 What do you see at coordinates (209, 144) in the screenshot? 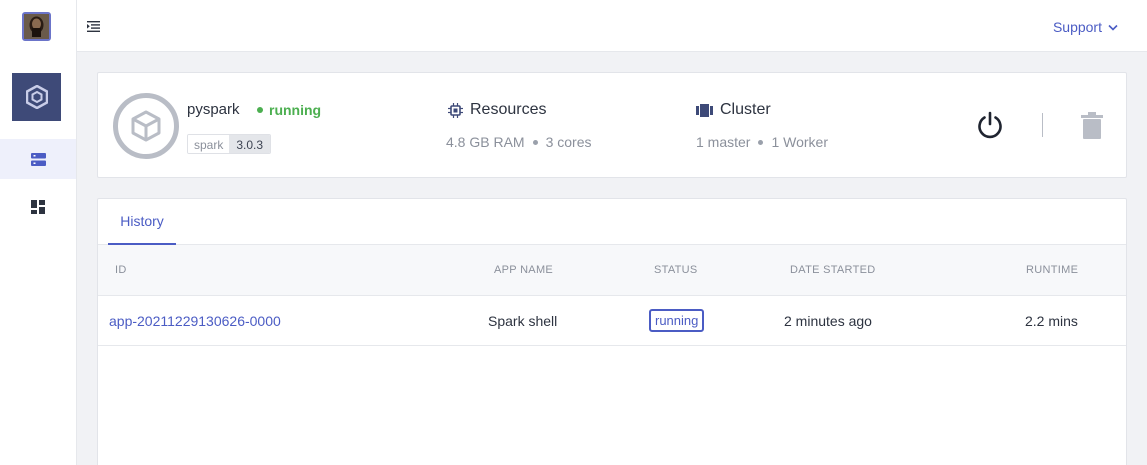
I see `version-key: spark` at bounding box center [209, 144].